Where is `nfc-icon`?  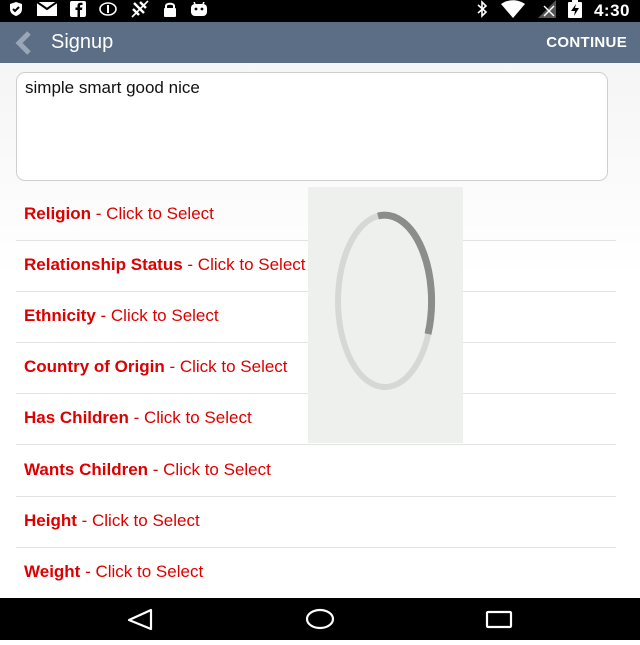 nfc-icon is located at coordinates (108, 11).